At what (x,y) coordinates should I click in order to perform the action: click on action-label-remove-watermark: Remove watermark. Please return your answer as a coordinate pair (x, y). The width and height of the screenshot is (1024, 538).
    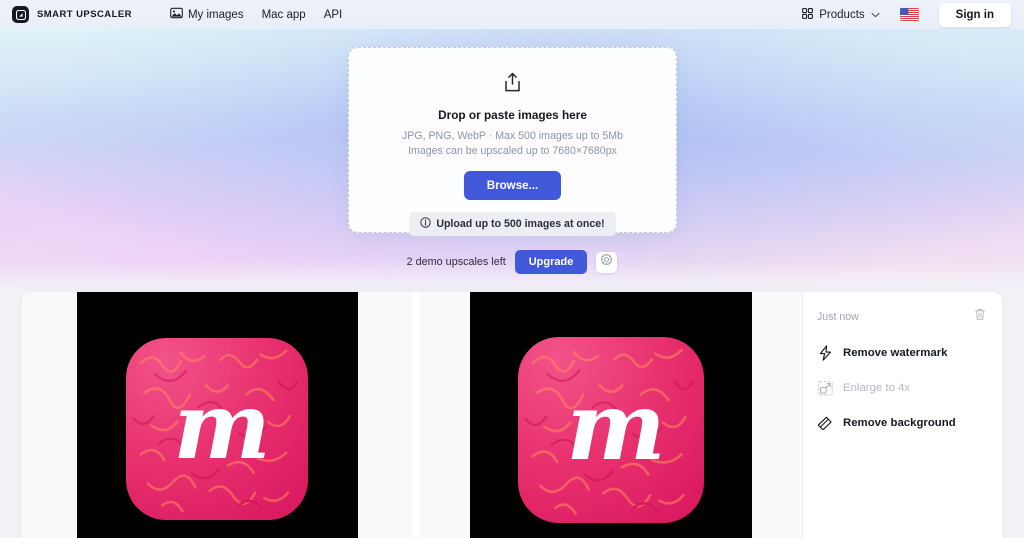
    Looking at the image, I should click on (895, 353).